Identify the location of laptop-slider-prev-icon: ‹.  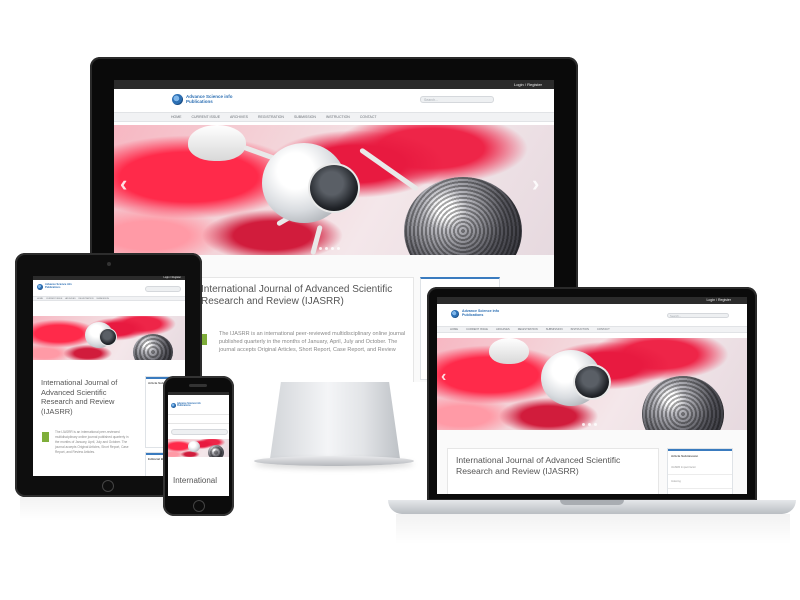
(443, 377).